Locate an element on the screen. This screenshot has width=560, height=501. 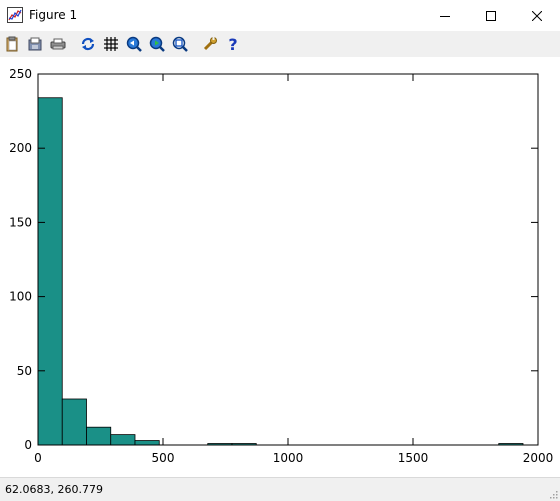
minimize-icon is located at coordinates (445, 16).